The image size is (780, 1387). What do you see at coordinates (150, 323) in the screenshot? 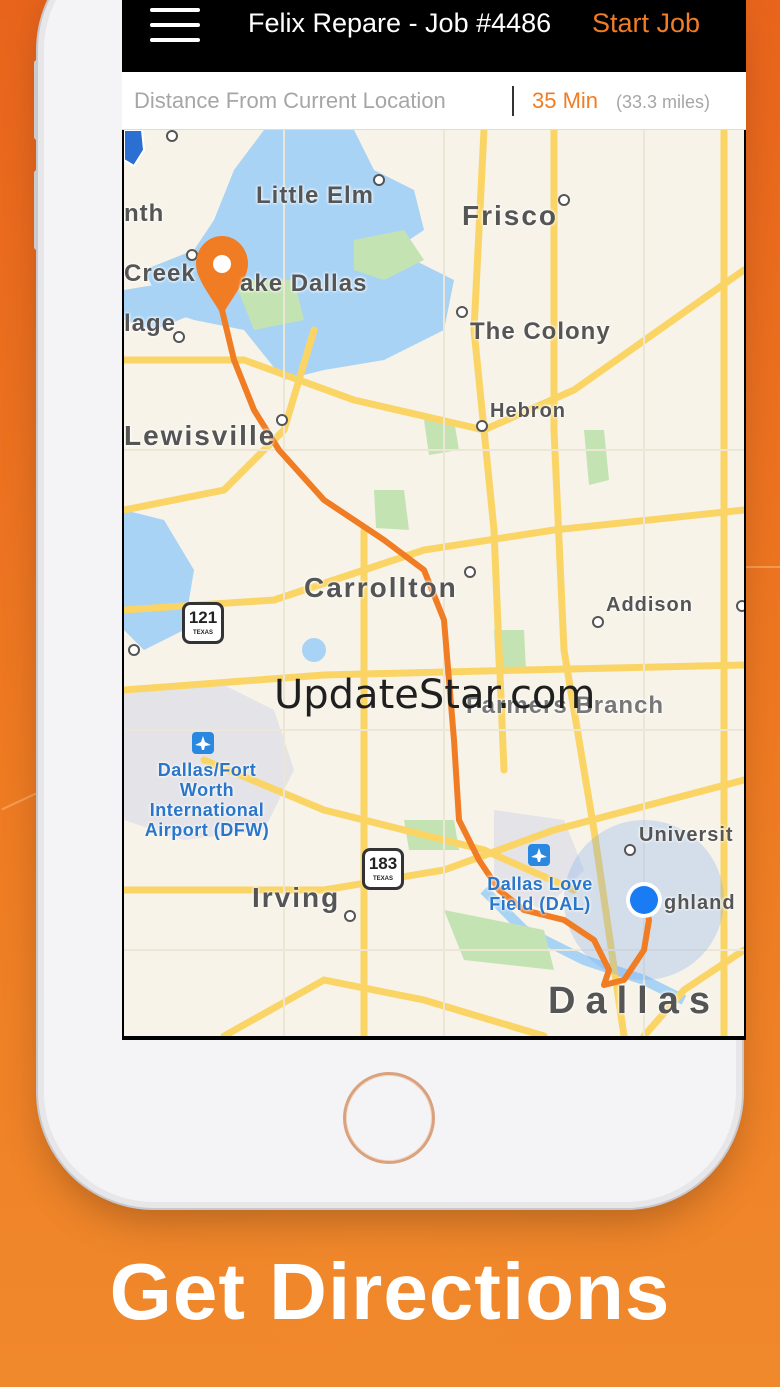
I see `place-label: lage` at bounding box center [150, 323].